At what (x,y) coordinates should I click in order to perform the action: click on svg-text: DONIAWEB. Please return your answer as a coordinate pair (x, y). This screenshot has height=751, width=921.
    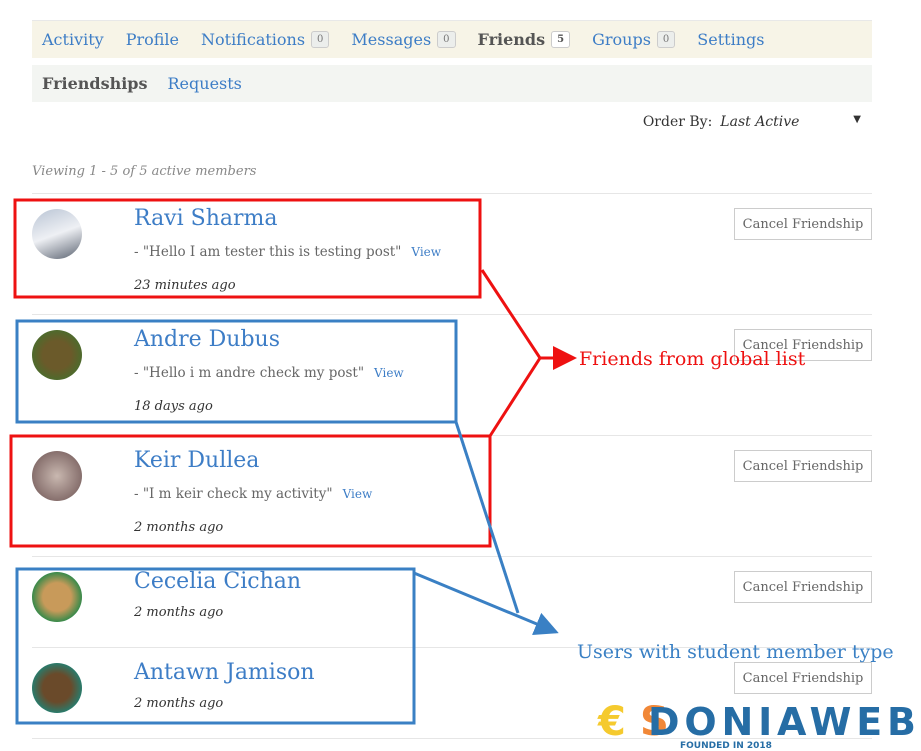
    Looking at the image, I should click on (782, 722).